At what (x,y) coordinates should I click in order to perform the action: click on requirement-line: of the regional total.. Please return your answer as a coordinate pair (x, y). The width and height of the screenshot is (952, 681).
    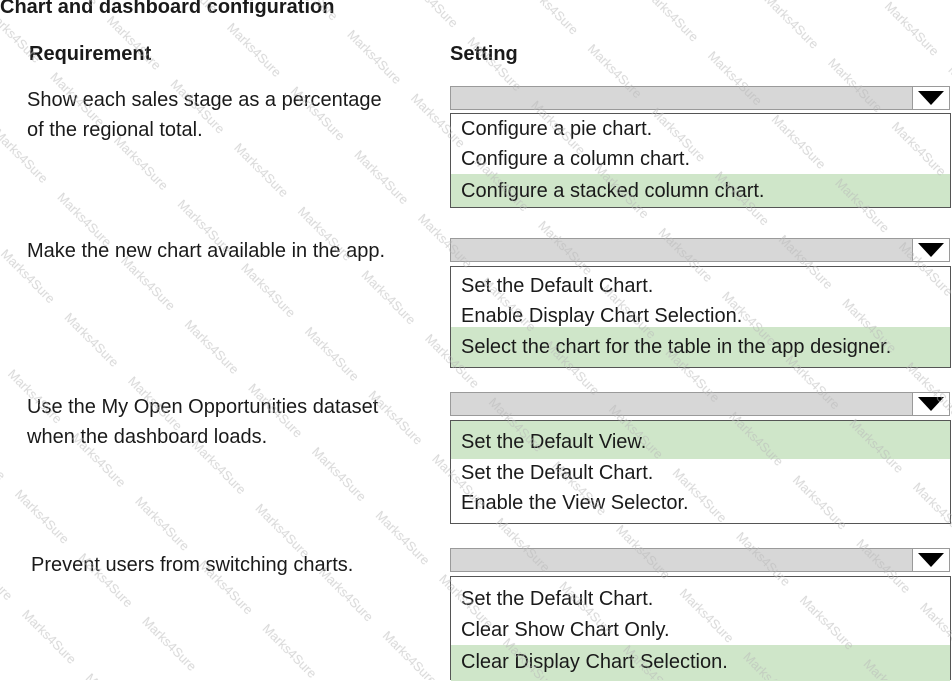
    Looking at the image, I should click on (115, 130).